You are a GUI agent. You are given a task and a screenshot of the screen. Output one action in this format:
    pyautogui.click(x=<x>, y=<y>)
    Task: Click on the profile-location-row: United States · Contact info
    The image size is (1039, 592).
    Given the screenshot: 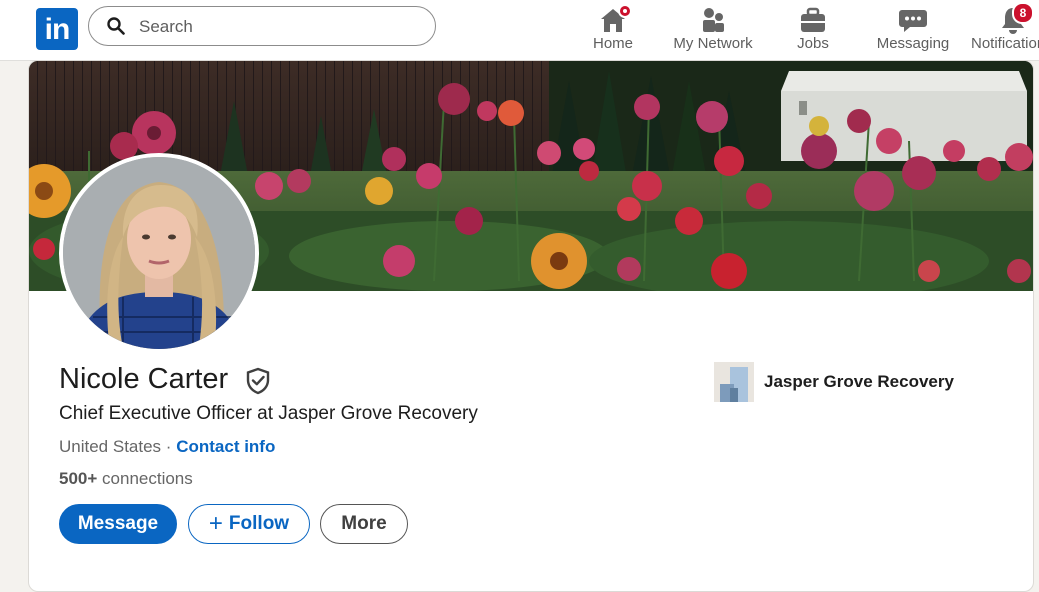 What is the action you would take?
    pyautogui.click(x=167, y=447)
    